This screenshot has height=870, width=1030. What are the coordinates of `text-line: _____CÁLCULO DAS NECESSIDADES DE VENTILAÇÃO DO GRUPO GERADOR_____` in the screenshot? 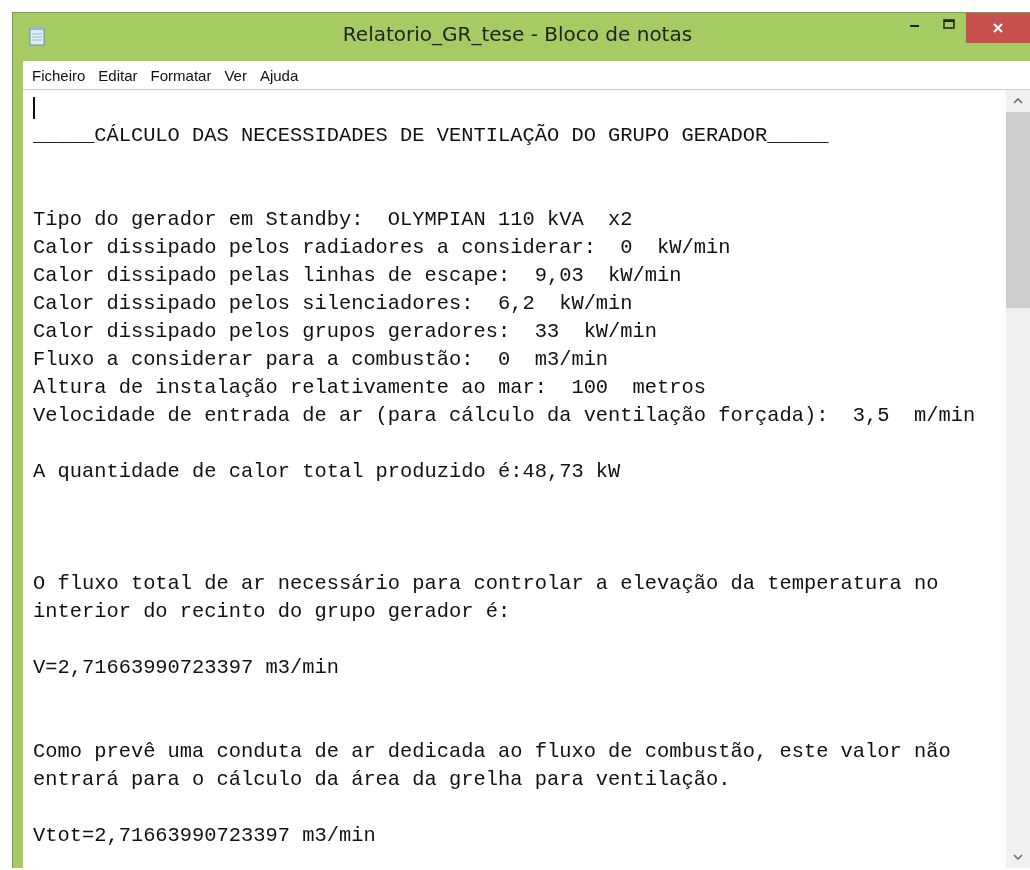 It's located at (431, 135).